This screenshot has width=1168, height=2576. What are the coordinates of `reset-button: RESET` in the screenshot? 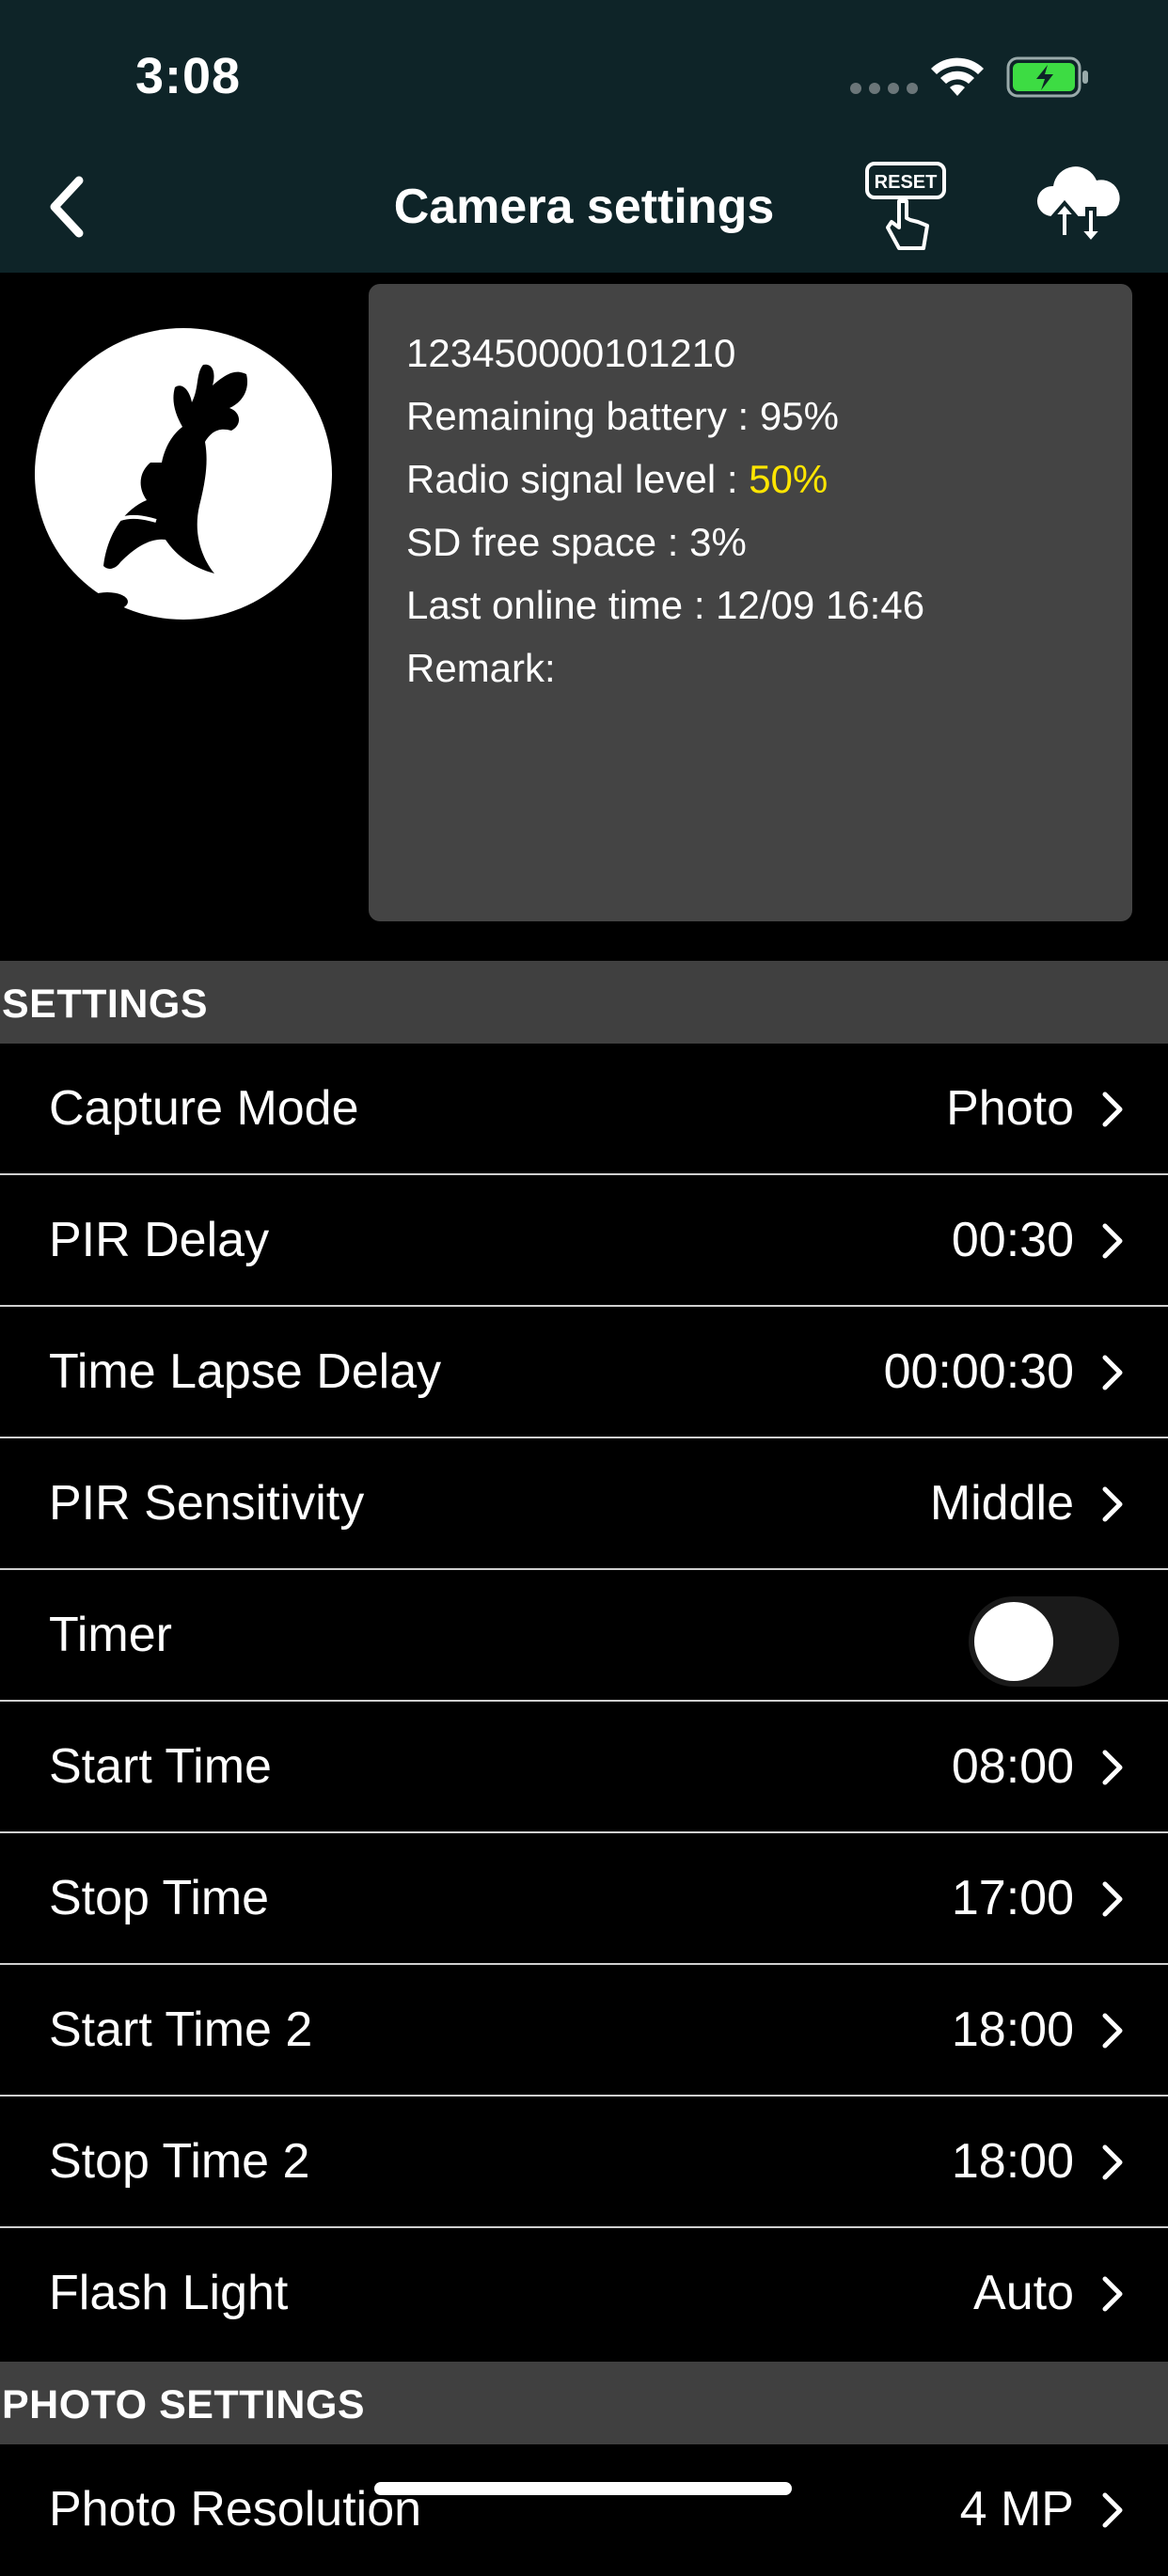 It's located at (905, 207).